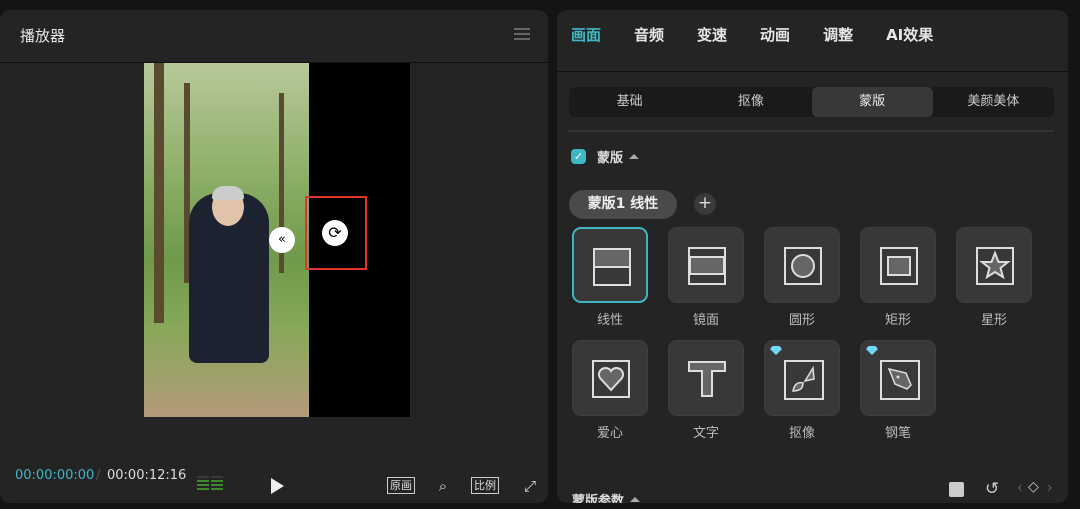 This screenshot has height=509, width=1080. I want to click on circle-icon, so click(803, 266).